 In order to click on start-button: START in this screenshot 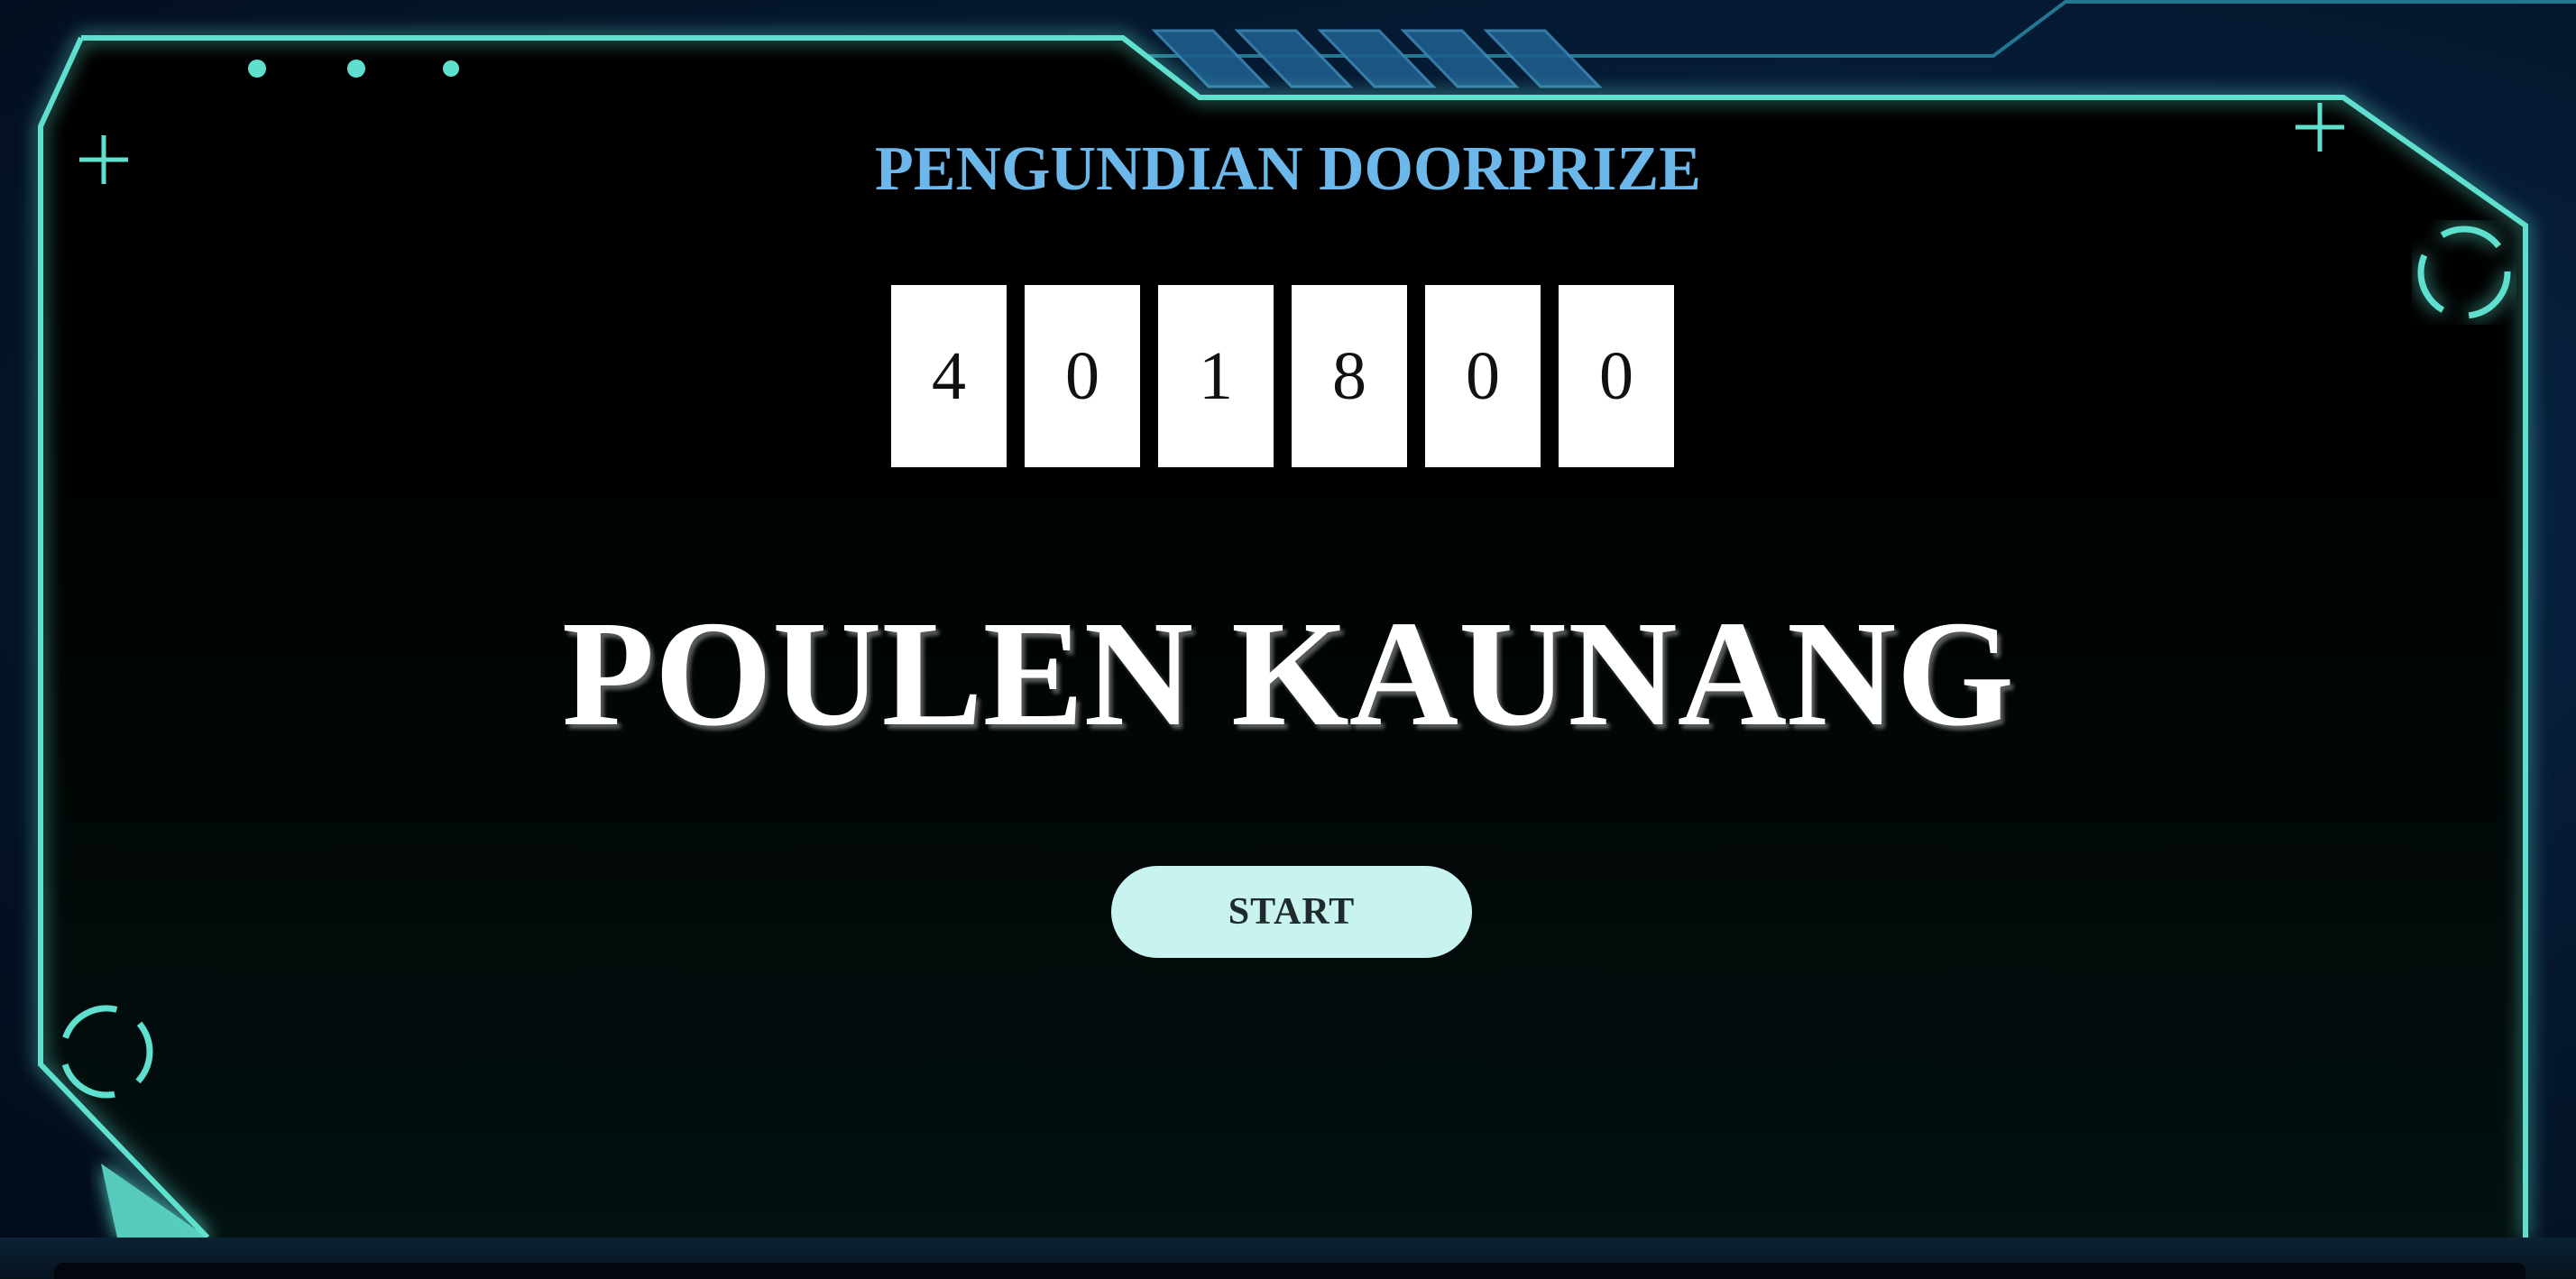, I will do `click(1291, 912)`.